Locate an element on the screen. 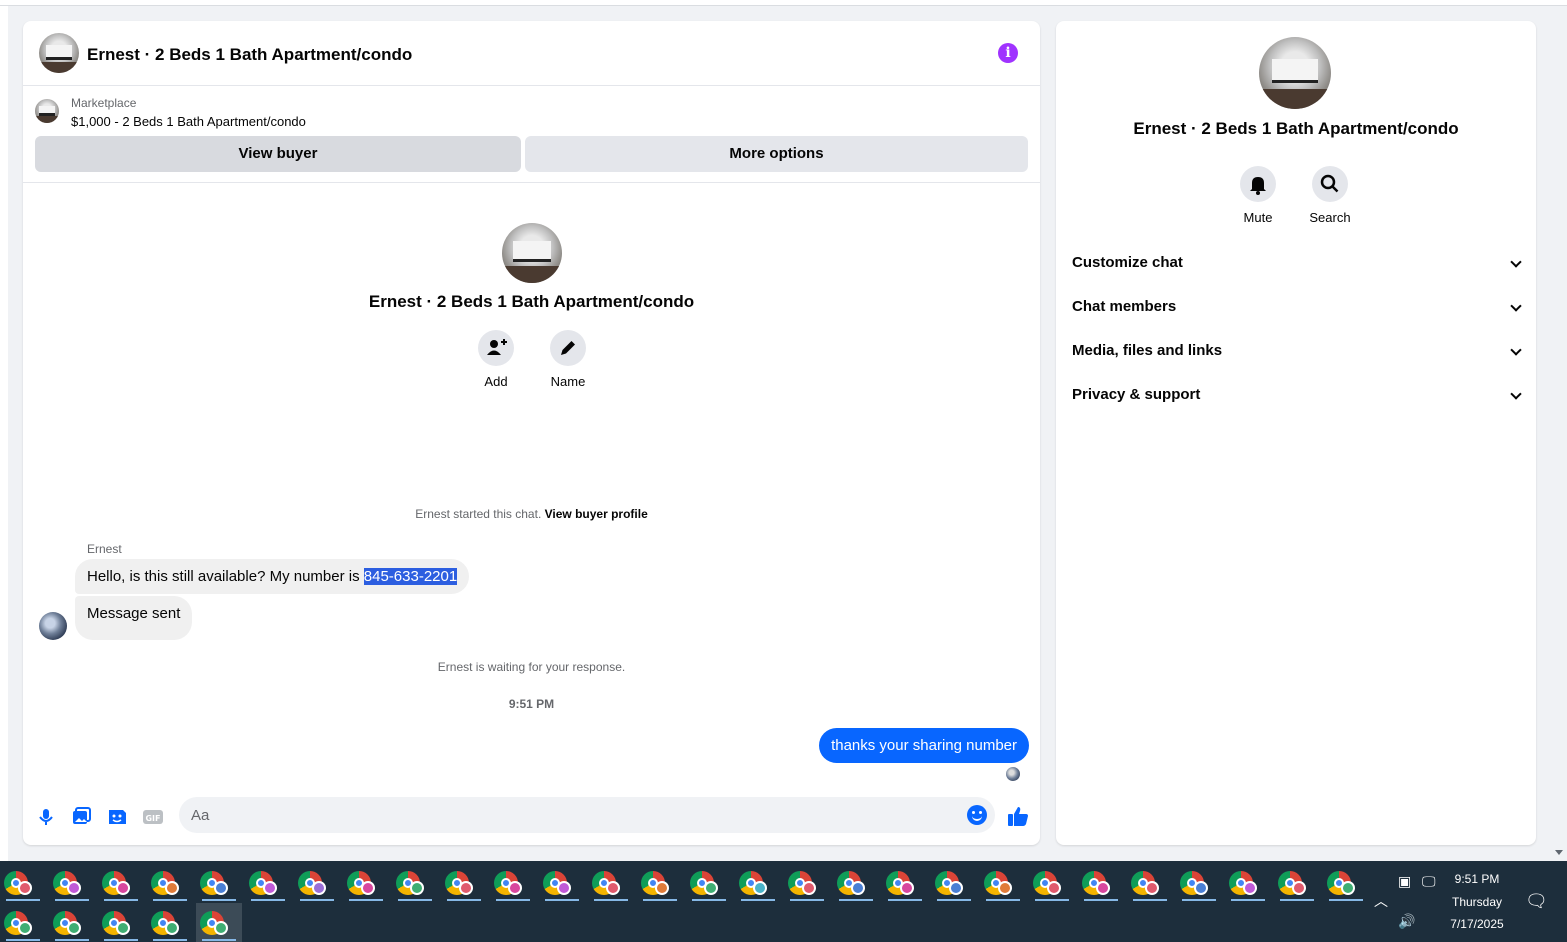 The image size is (1567, 942). chat-header: Ernest · 2 Beds 1 Bath Apartment/condo i is located at coordinates (531, 53).